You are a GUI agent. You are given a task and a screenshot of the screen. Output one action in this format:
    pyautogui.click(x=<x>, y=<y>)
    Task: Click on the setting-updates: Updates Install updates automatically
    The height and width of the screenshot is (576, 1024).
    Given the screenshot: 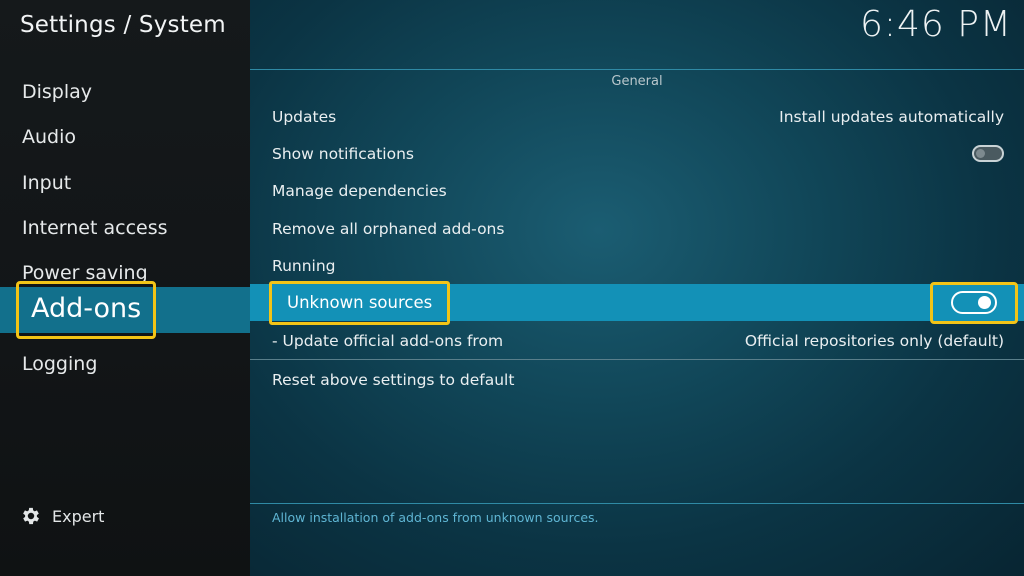 What is the action you would take?
    pyautogui.click(x=637, y=116)
    